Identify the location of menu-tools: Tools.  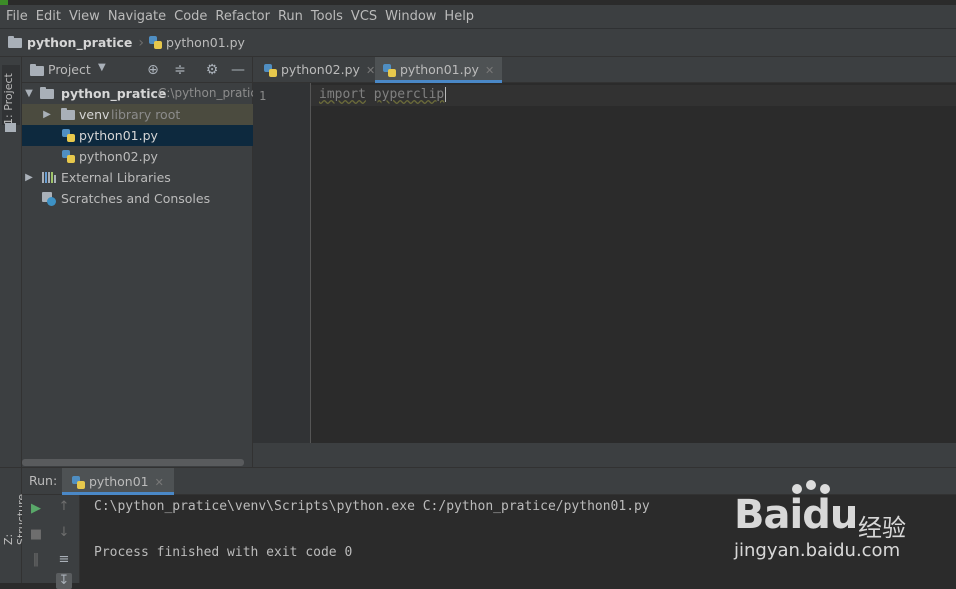
(327, 16).